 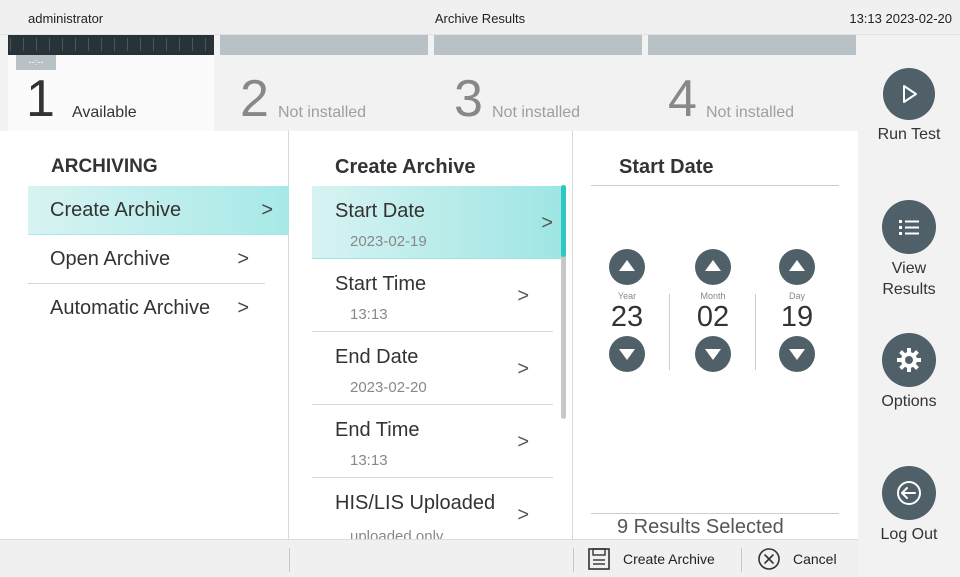 What do you see at coordinates (40, 99) in the screenshot?
I see `module-1-number: 1` at bounding box center [40, 99].